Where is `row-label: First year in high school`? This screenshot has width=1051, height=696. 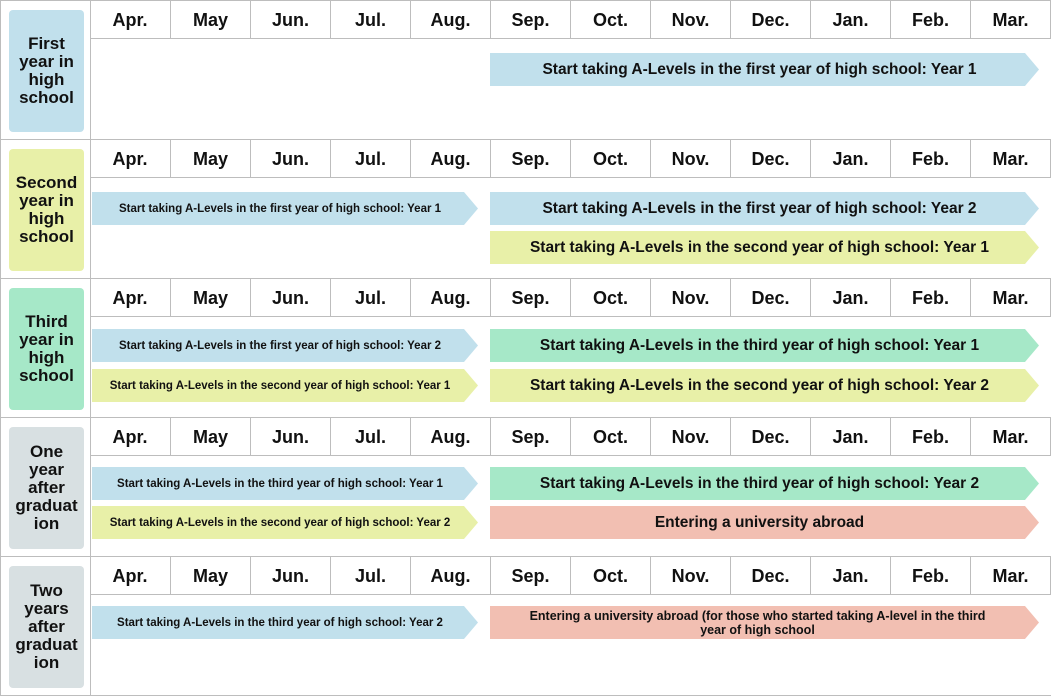 row-label: First year in high school is located at coordinates (46, 71).